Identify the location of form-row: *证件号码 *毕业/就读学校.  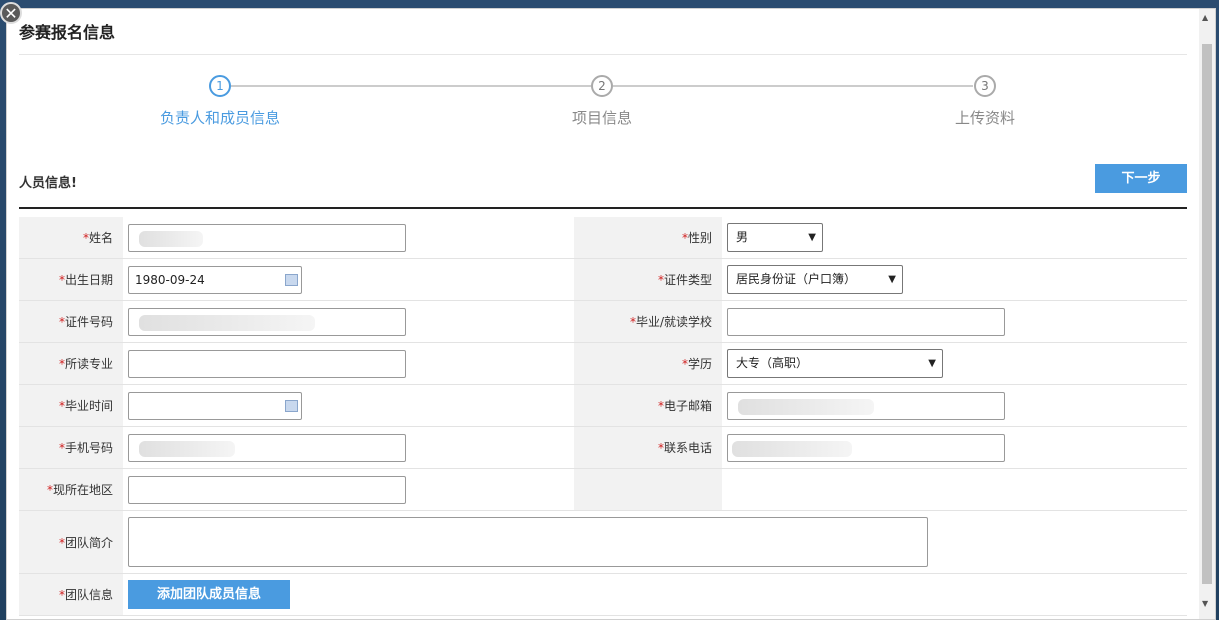
(603, 321).